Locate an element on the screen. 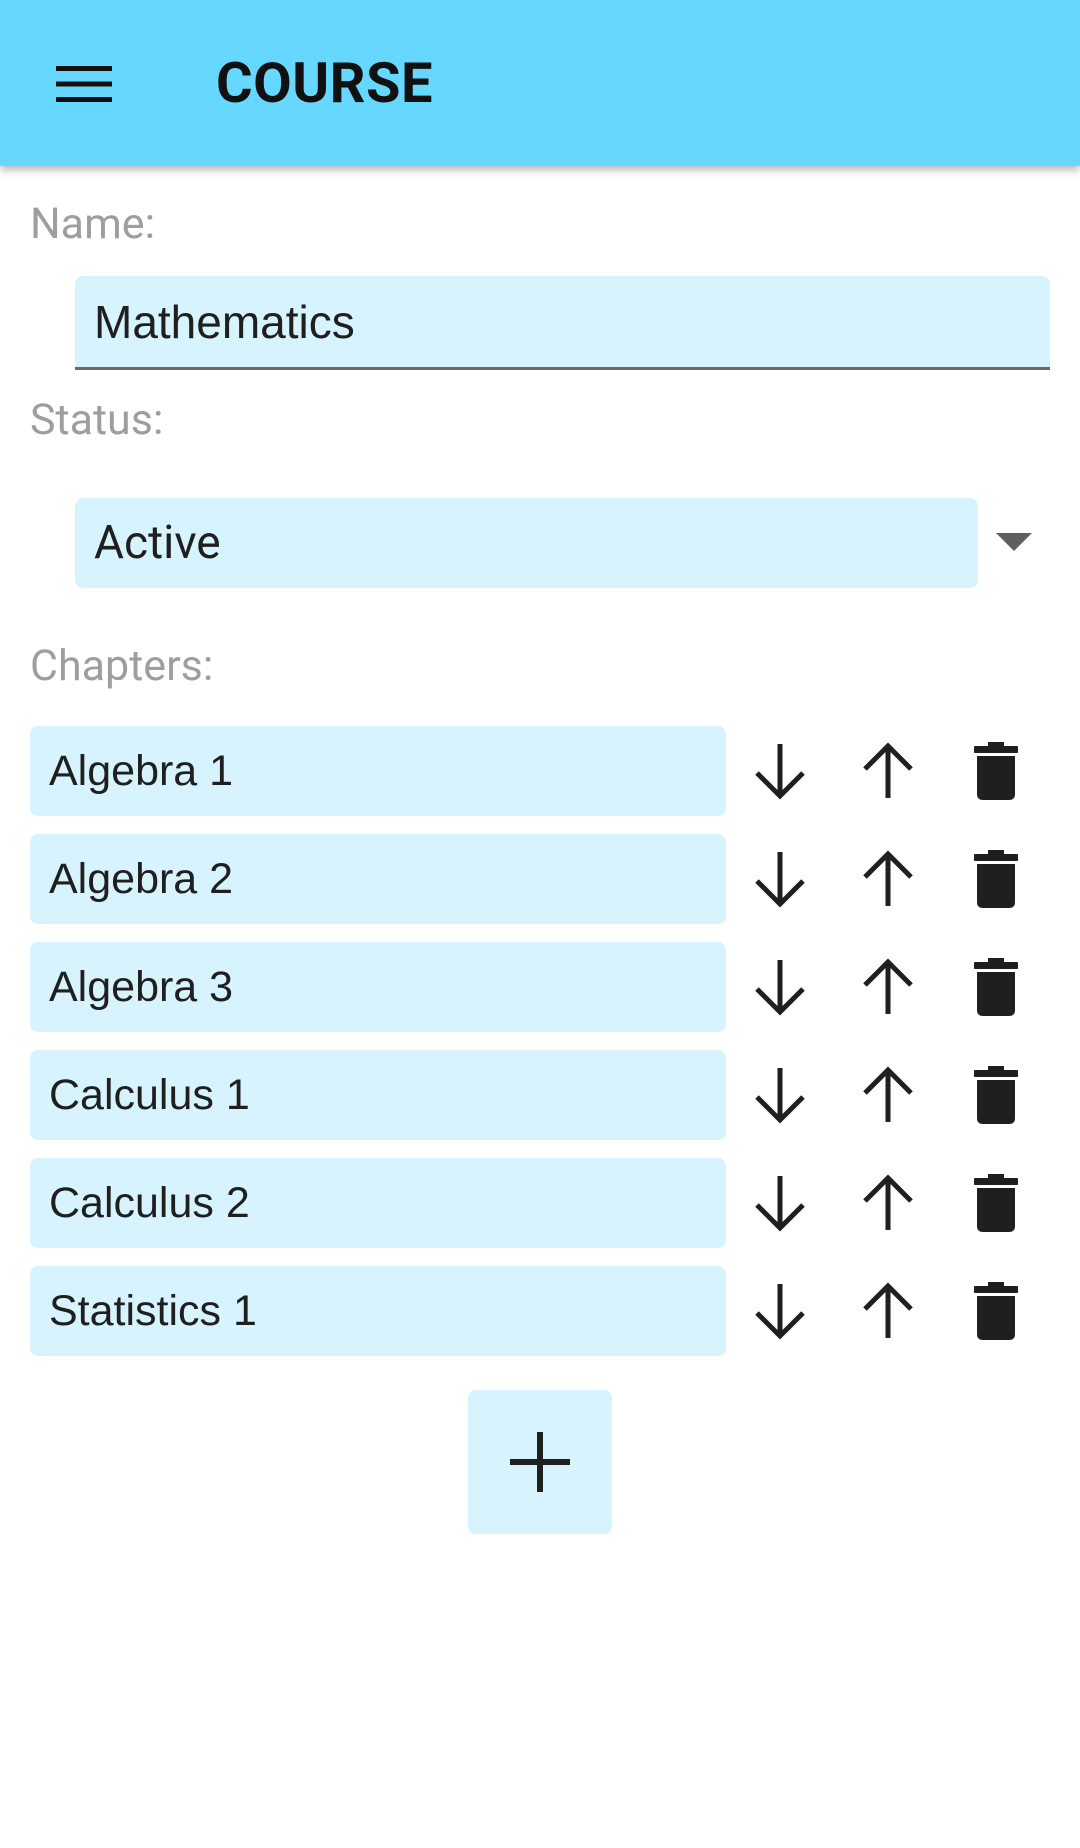  status-select: Active is located at coordinates (526, 543).